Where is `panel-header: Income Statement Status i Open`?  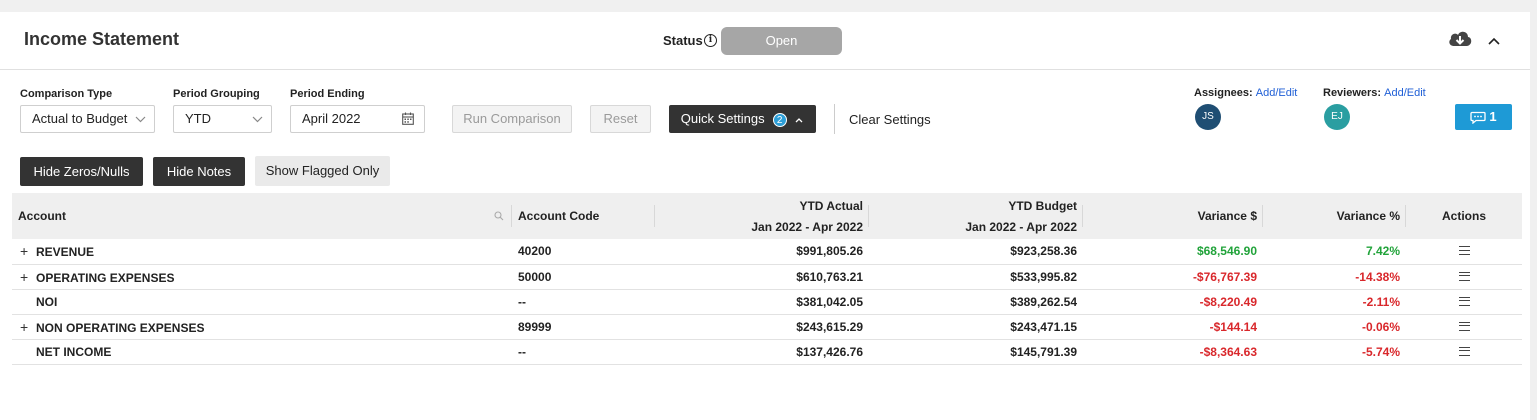 panel-header: Income Statement Status i Open is located at coordinates (765, 41).